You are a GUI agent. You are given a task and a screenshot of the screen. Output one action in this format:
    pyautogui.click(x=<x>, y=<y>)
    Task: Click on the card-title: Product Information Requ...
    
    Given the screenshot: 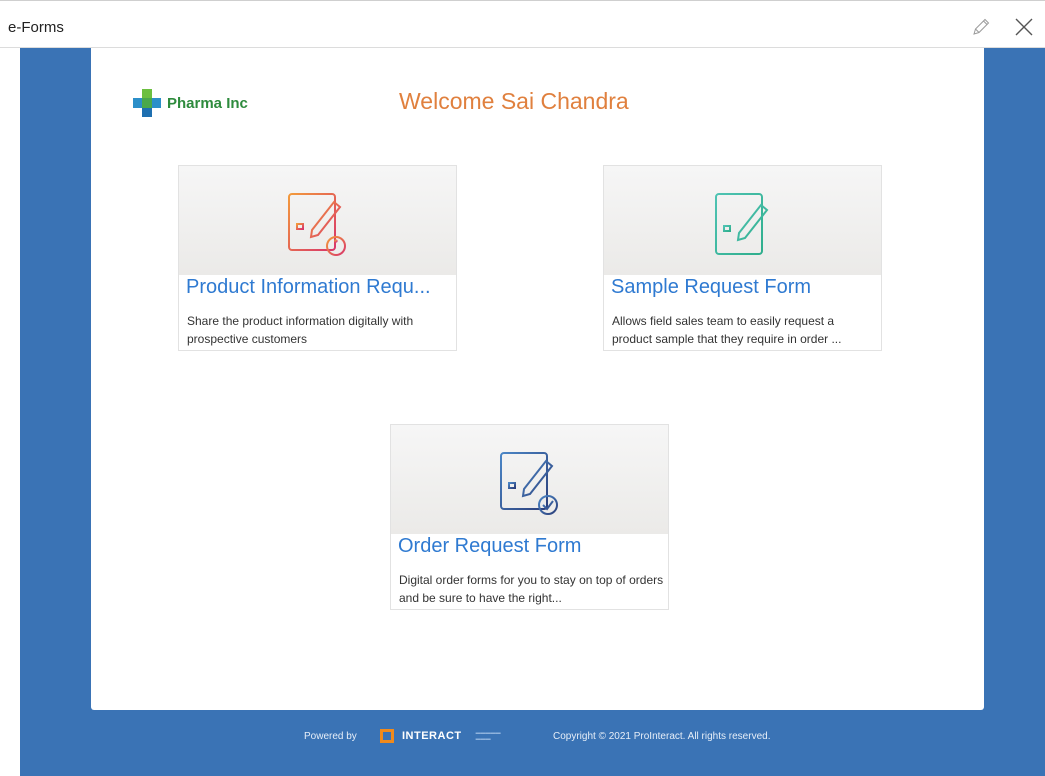 What is the action you would take?
    pyautogui.click(x=308, y=287)
    